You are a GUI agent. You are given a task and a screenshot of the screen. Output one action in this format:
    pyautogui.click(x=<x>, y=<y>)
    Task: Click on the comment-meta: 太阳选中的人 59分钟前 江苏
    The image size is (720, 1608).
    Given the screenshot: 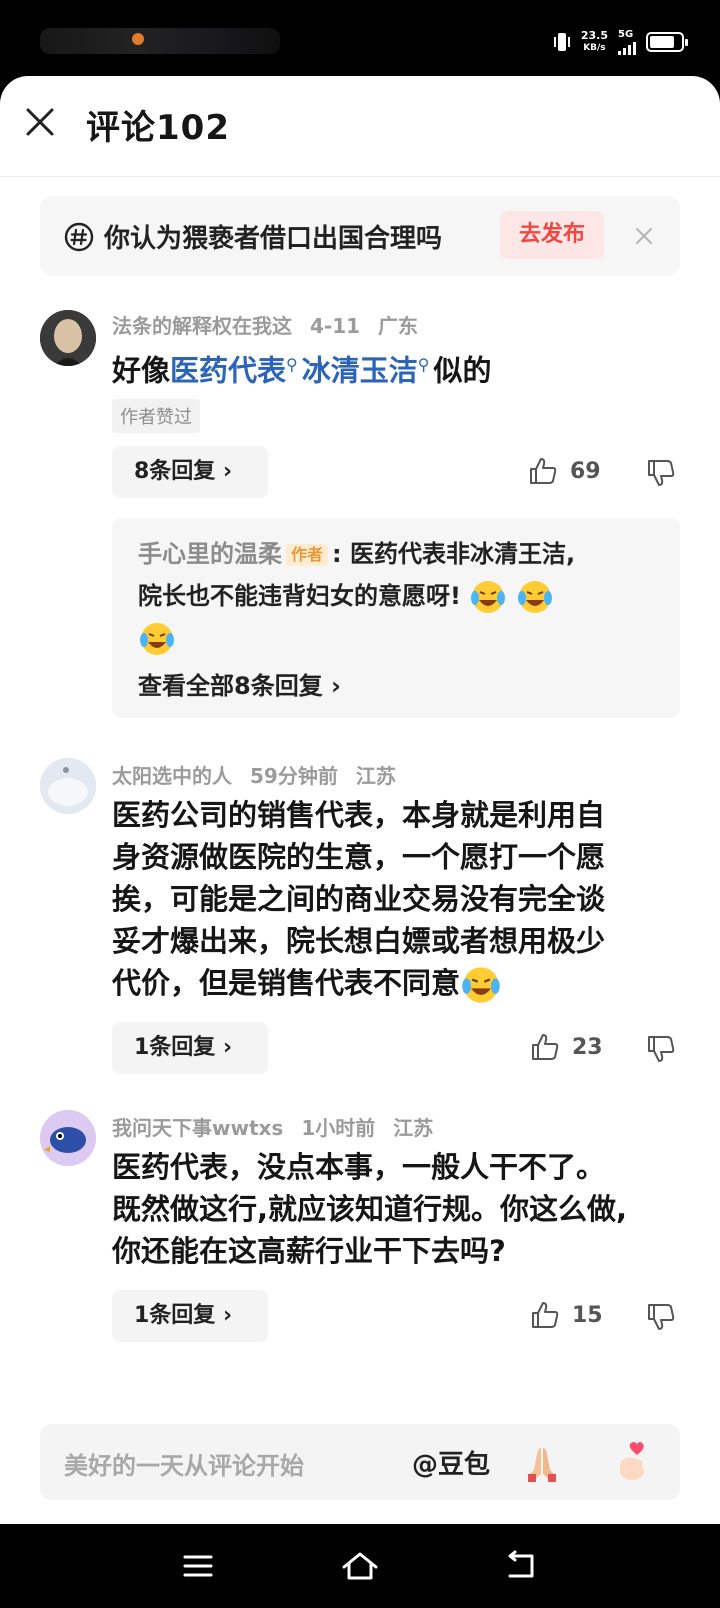 What is the action you would take?
    pyautogui.click(x=263, y=774)
    